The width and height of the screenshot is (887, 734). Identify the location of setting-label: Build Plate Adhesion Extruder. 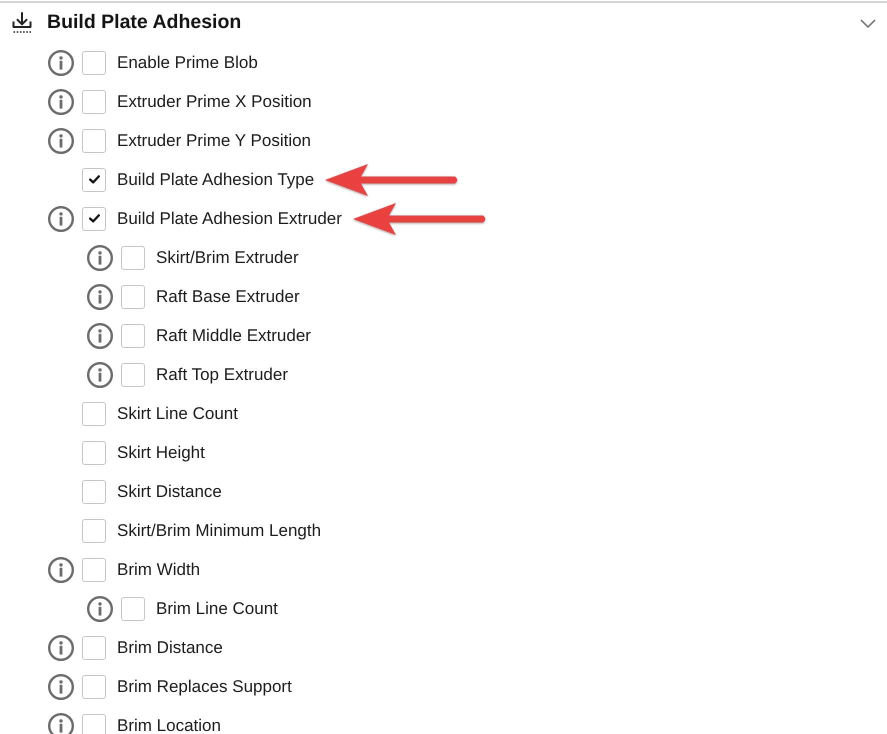
(229, 219).